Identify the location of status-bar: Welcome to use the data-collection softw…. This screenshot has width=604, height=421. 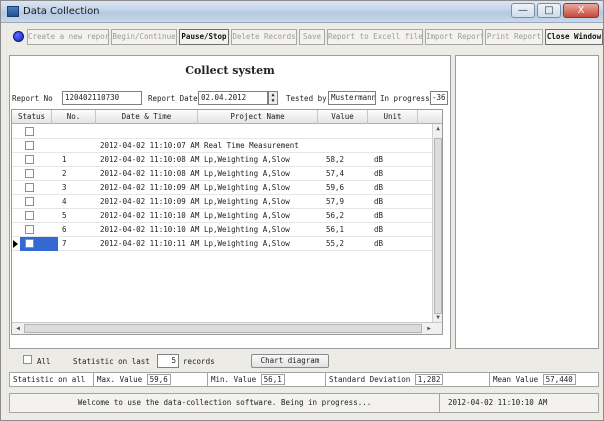
(304, 403).